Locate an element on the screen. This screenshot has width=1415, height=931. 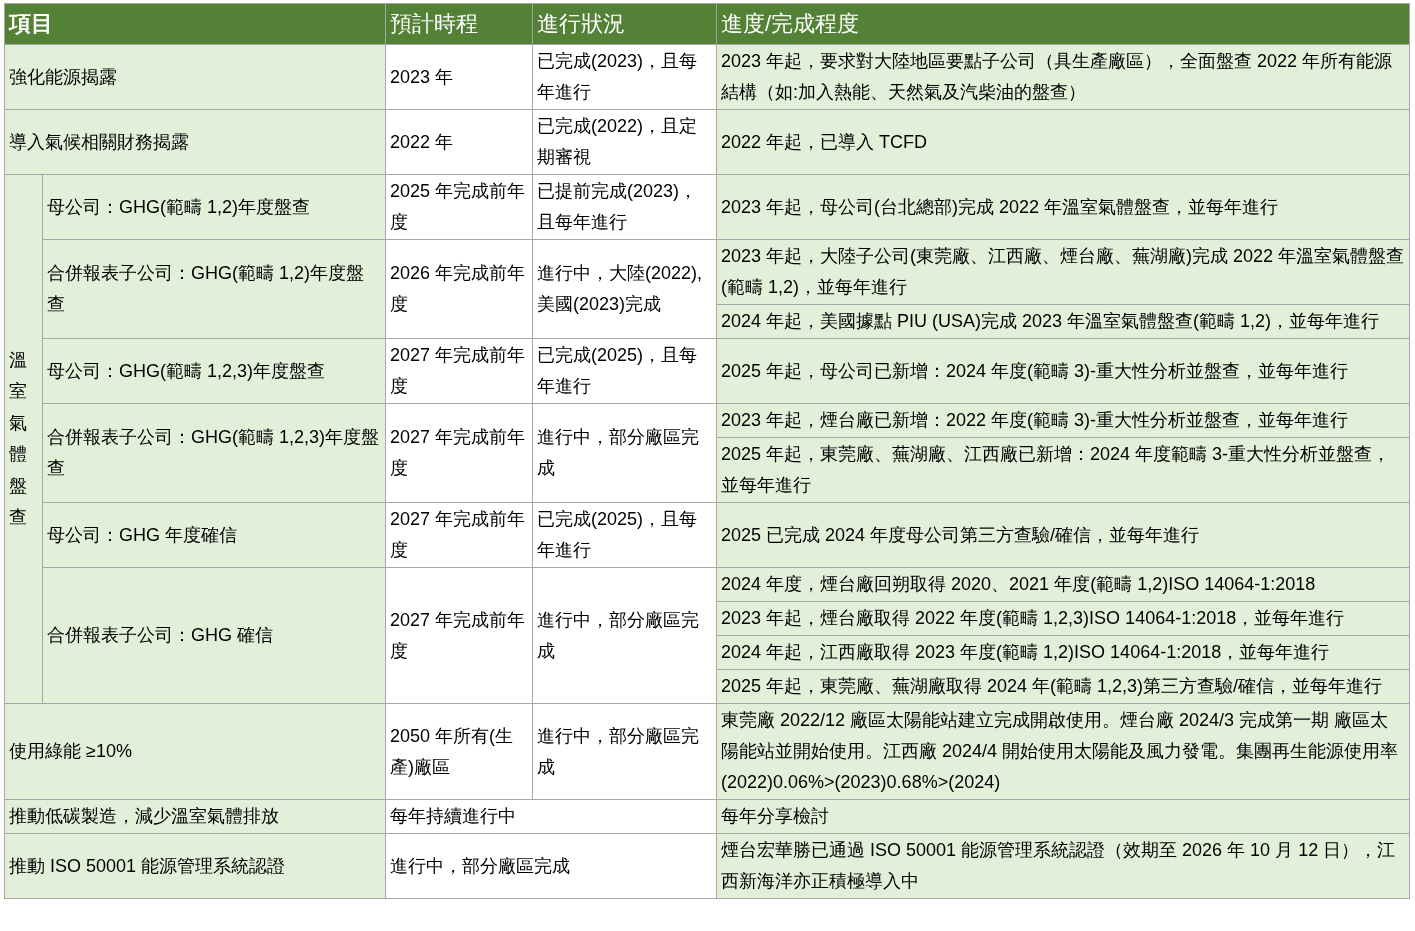
table-cell: 2023 年起，煙台廠取得 2022 年度(範疇 1,2,3)ISO 14064-1:2018，並每年進行 is located at coordinates (1063, 618).